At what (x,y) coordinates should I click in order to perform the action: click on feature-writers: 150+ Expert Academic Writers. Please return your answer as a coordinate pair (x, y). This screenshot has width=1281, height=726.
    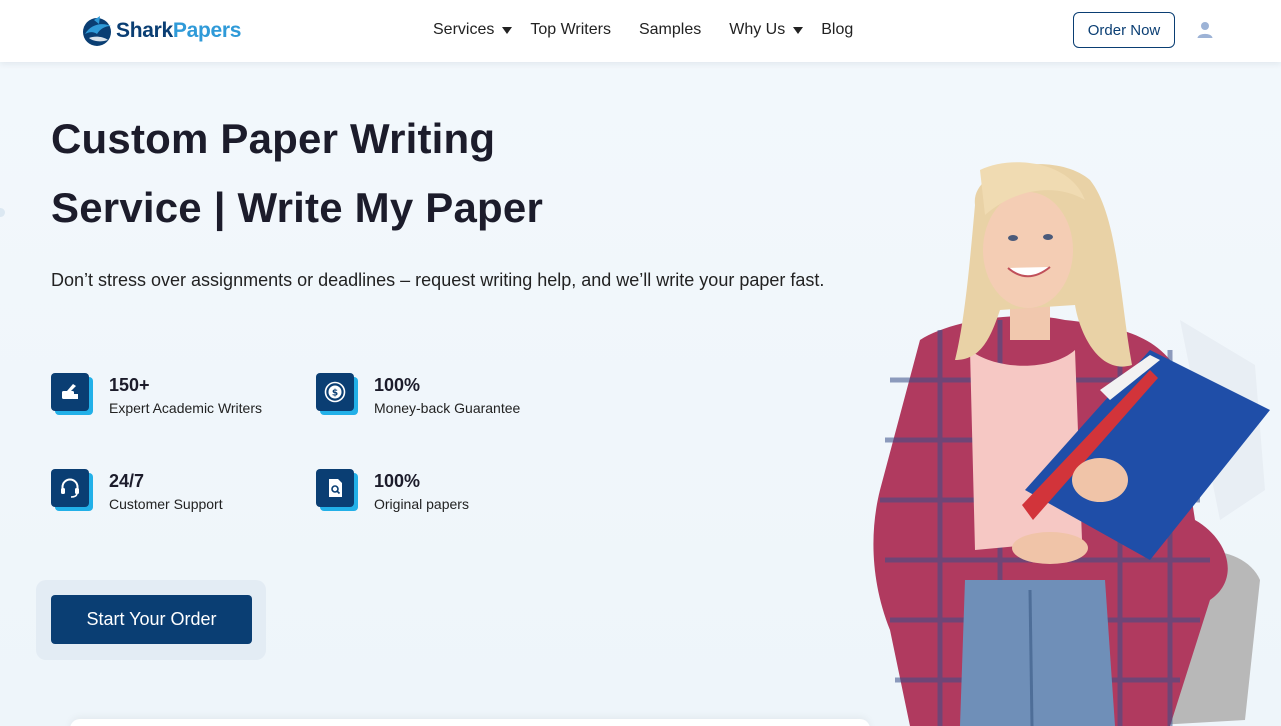
    Looking at the image, I should click on (156, 394).